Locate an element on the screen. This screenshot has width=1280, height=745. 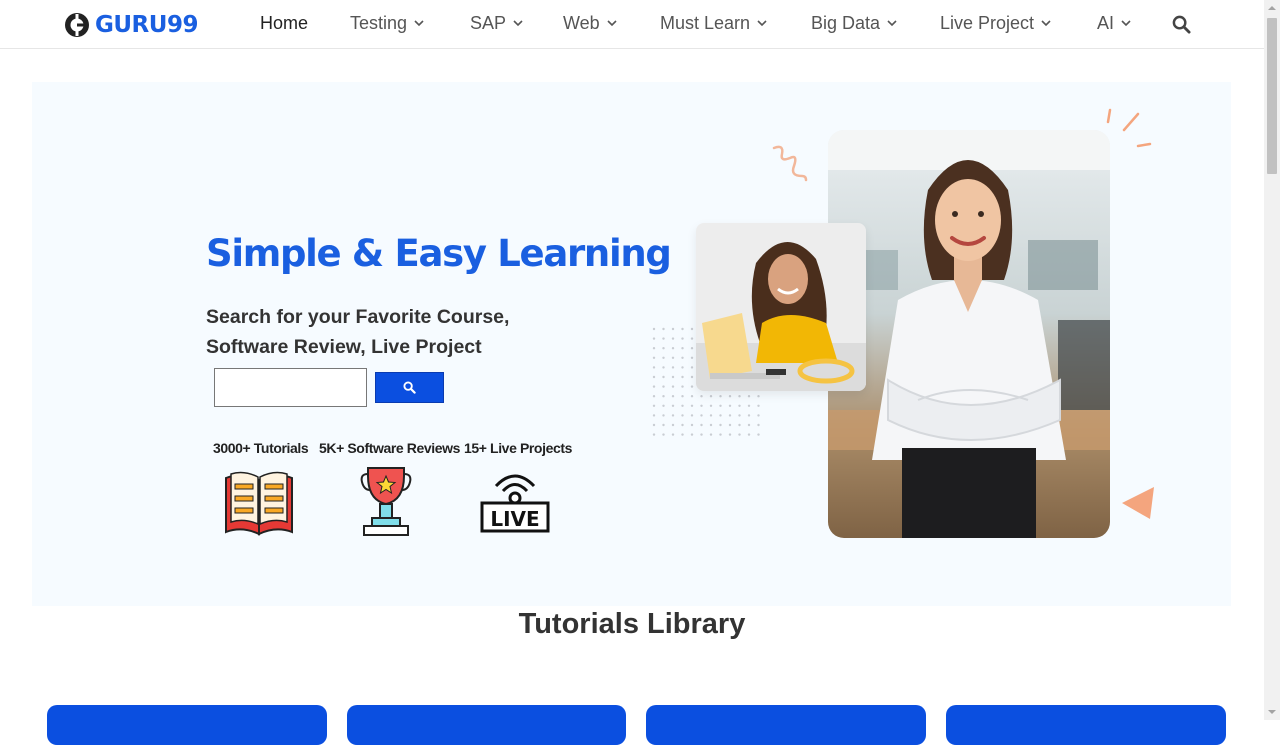
hero-photo-student is located at coordinates (781, 307).